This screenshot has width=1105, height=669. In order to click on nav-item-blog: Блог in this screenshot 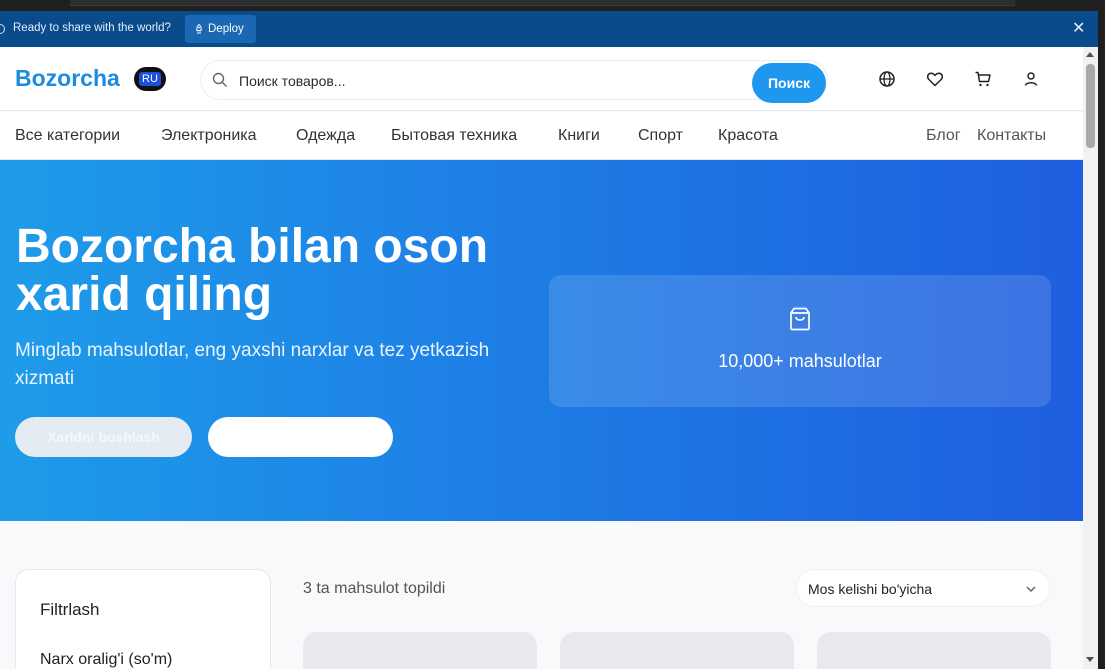, I will do `click(943, 136)`.